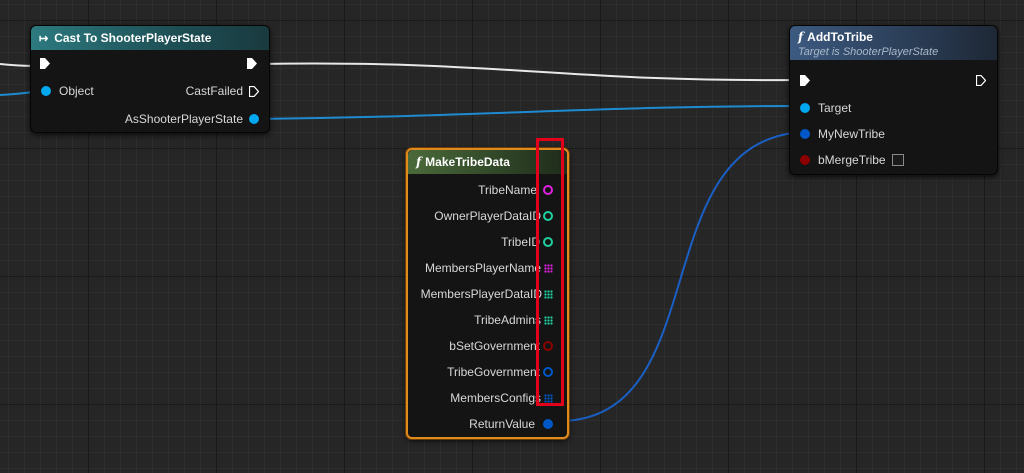 The image size is (1024, 473). I want to click on return-value-pin: ReturnValue, so click(511, 424).